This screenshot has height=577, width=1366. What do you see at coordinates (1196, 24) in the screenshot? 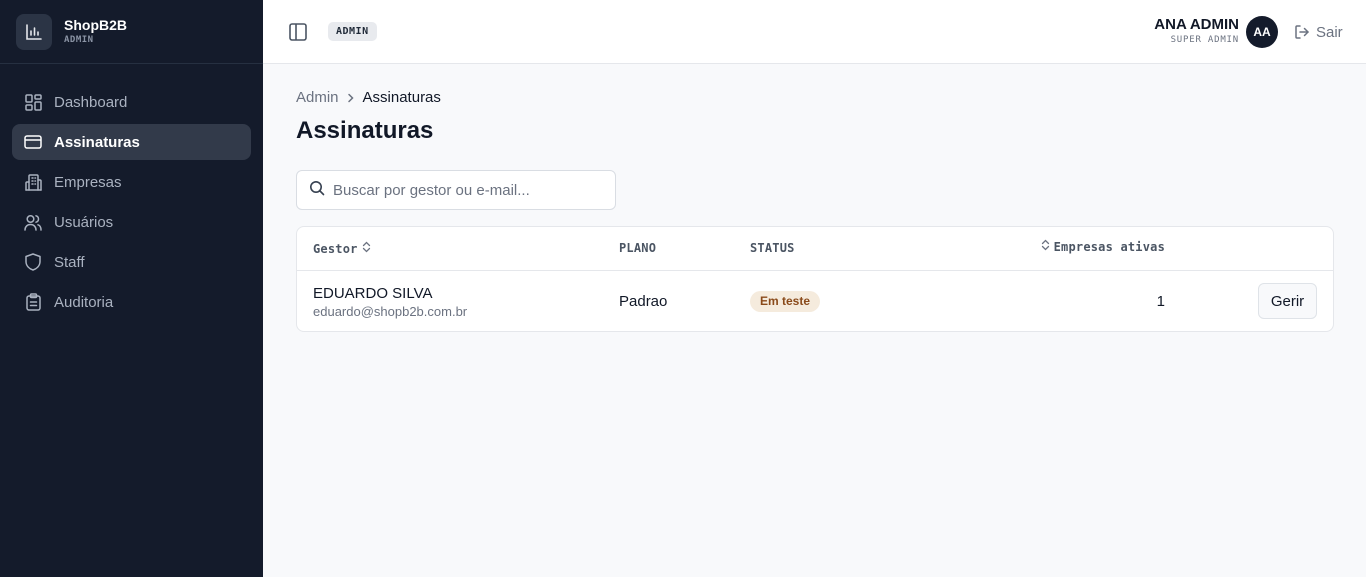
I see `user-name: ANA ADMIN` at bounding box center [1196, 24].